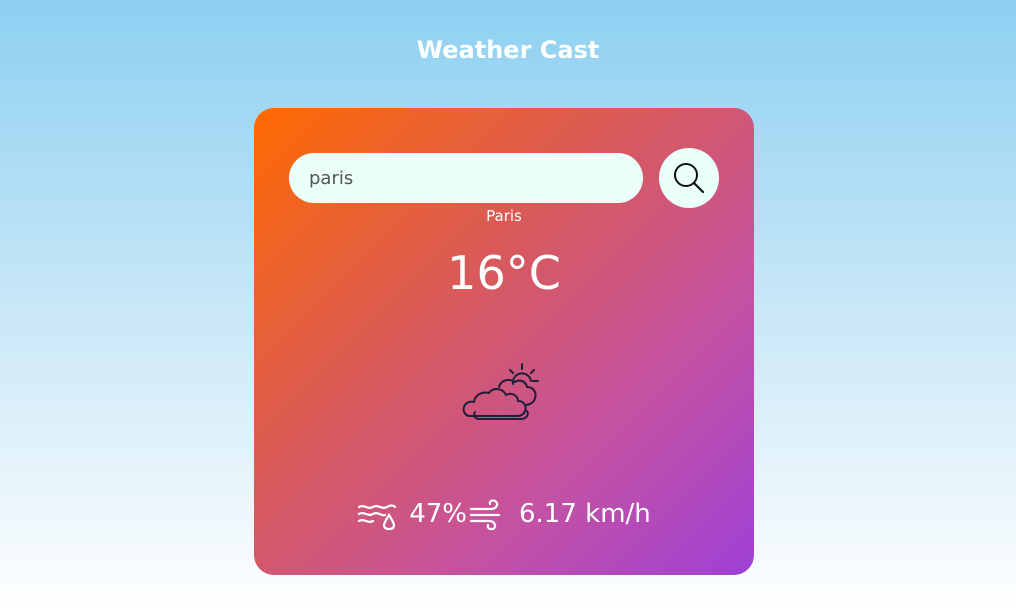  Describe the element at coordinates (377, 514) in the screenshot. I see `humidity-icon` at that location.